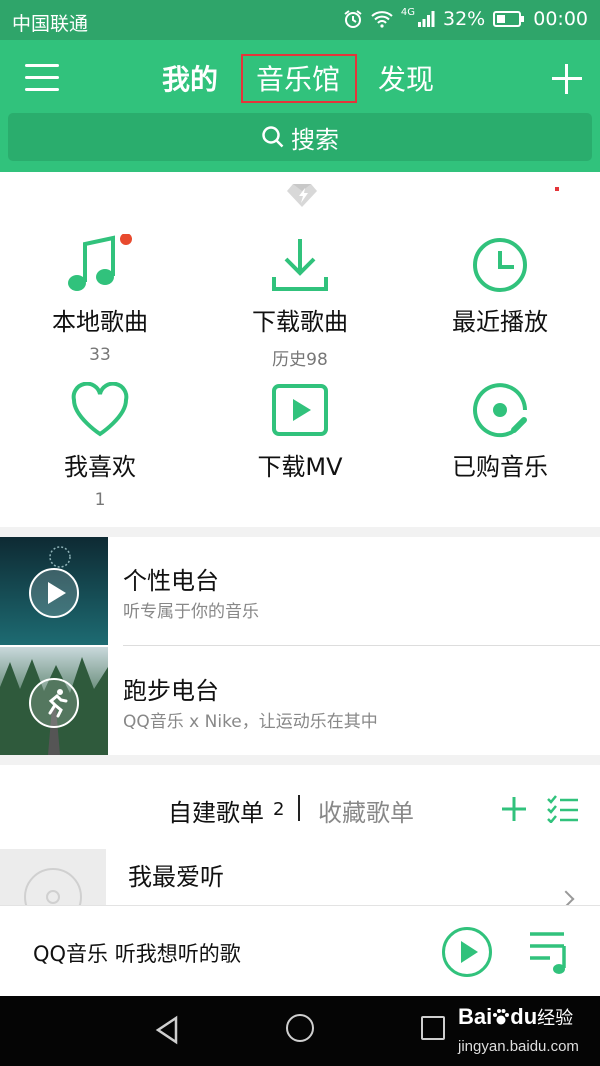 Image resolution: width=600 pixels, height=1066 pixels. I want to click on tab-discover: 发现, so click(406, 78).